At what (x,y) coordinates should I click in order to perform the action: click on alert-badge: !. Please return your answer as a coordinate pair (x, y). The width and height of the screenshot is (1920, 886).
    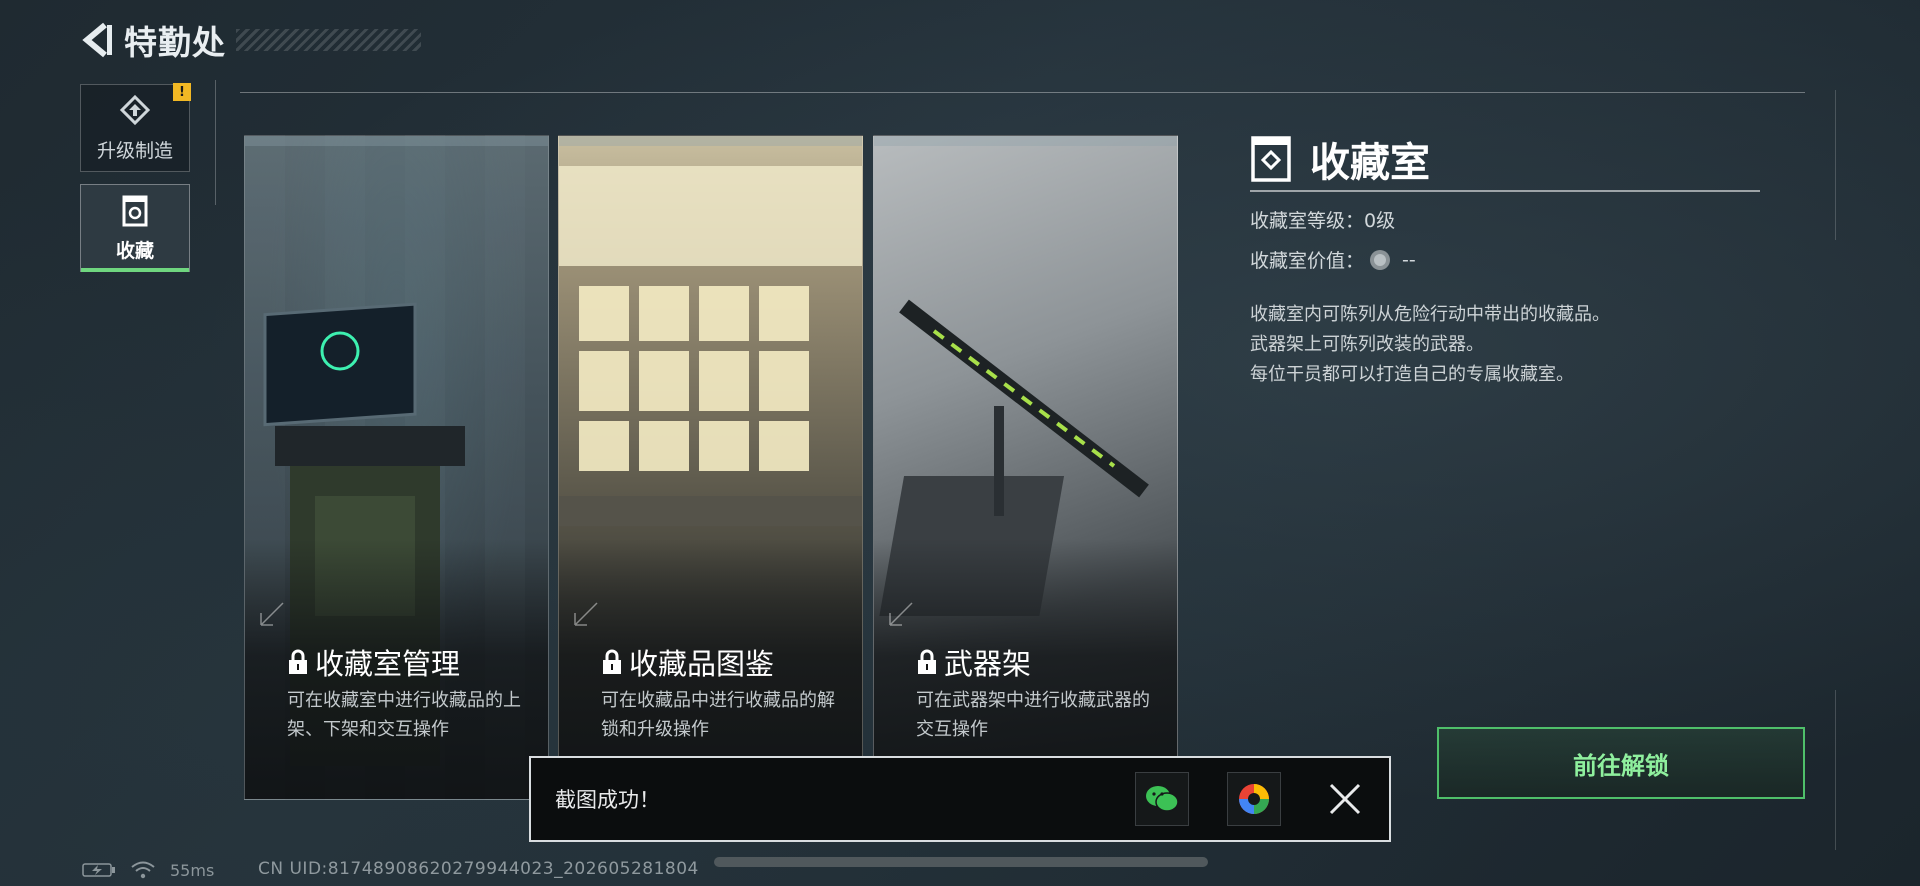
    Looking at the image, I should click on (182, 92).